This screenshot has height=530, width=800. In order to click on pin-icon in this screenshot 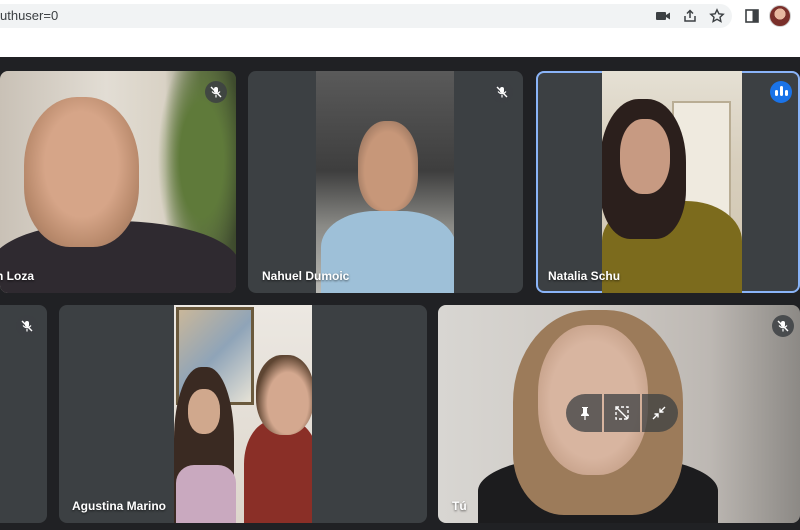, I will do `click(585, 413)`.